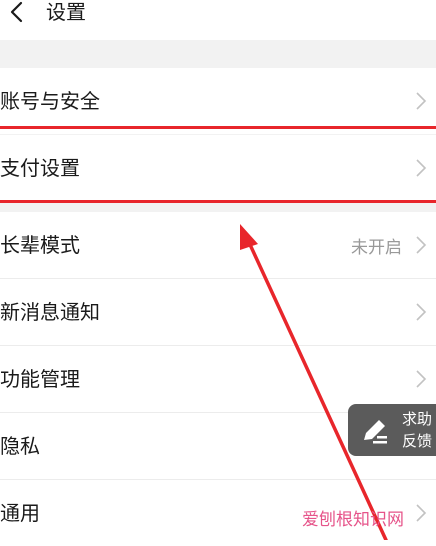 This screenshot has height=546, width=436. What do you see at coordinates (417, 441) in the screenshot?
I see `feedback-label-line2: 反馈` at bounding box center [417, 441].